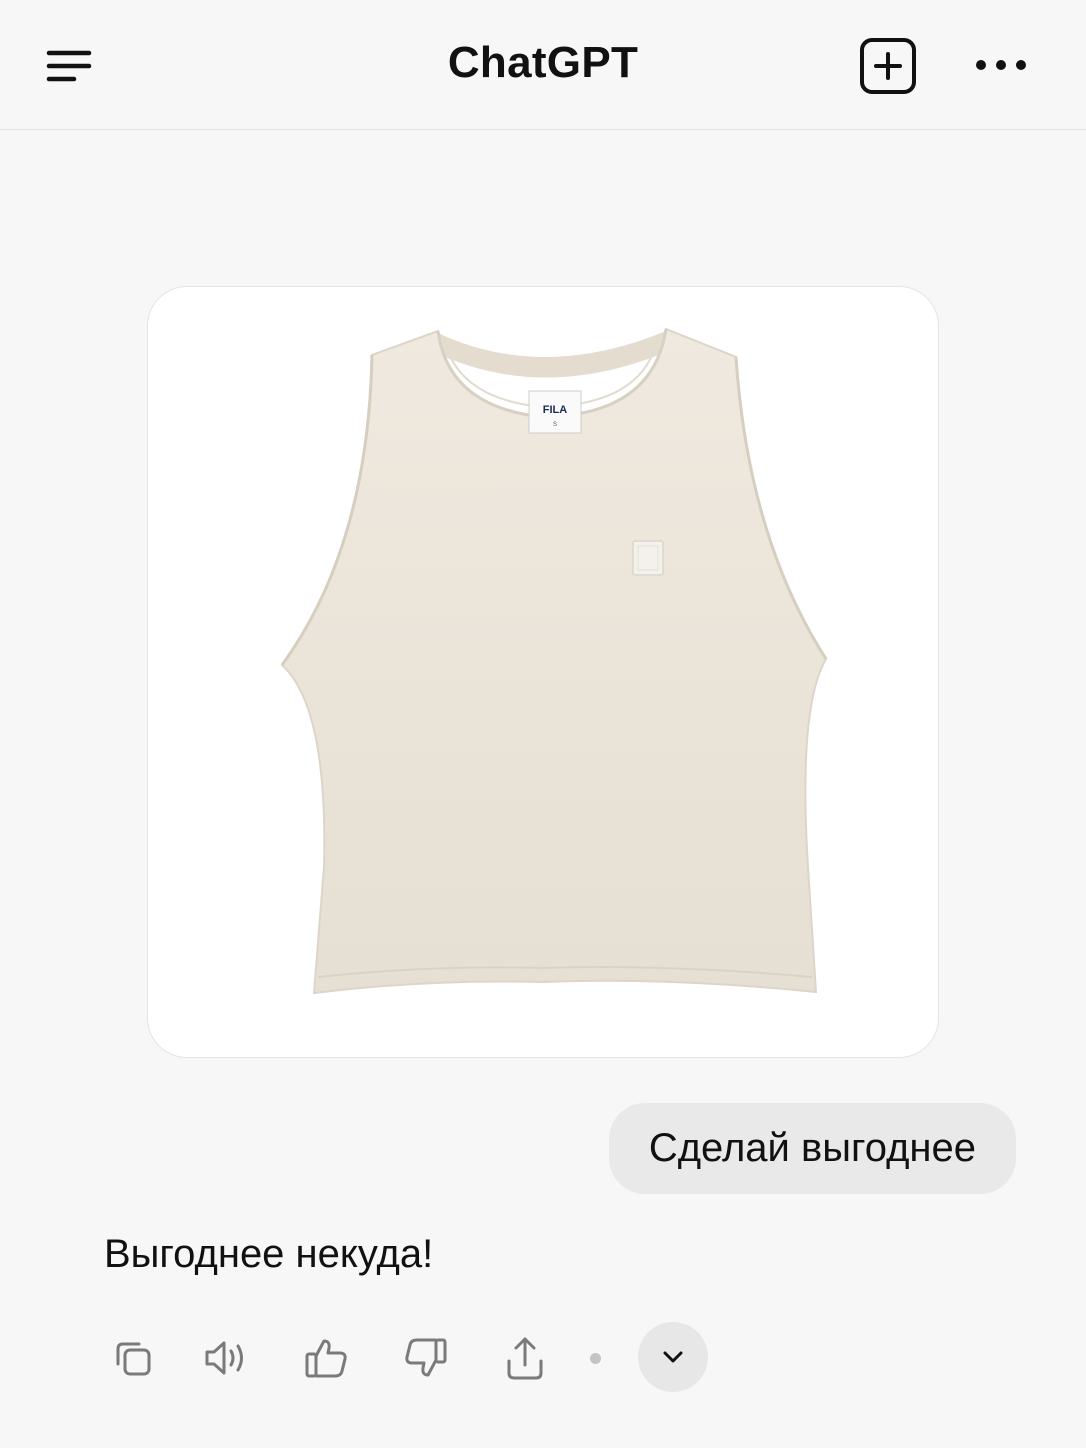 This screenshot has height=1448, width=1086. I want to click on share-button, so click(525, 1358).